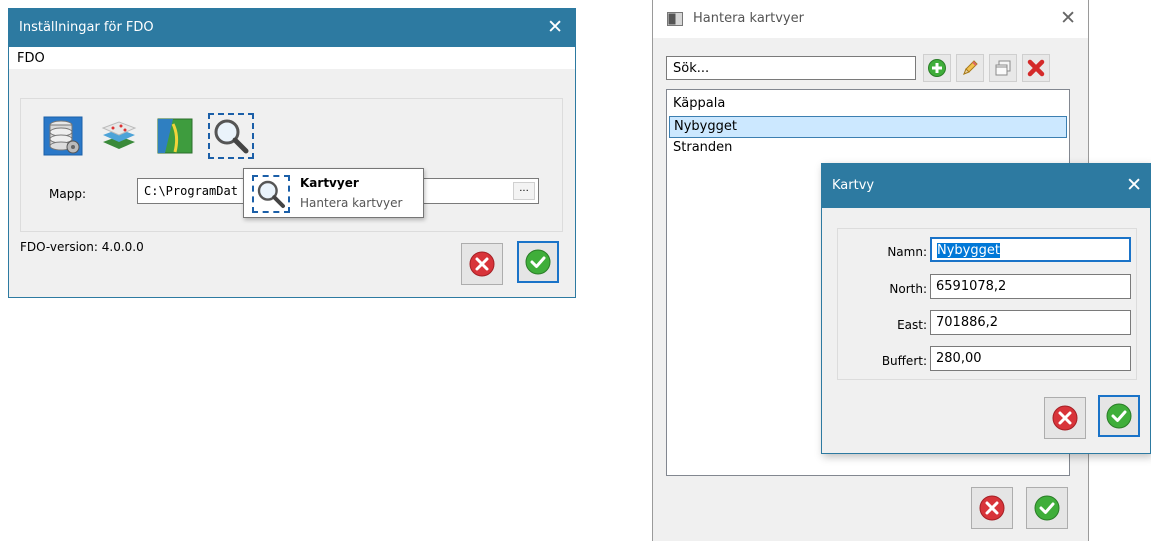 The height and width of the screenshot is (541, 1151). I want to click on kartvyer-tool-button, so click(231, 136).